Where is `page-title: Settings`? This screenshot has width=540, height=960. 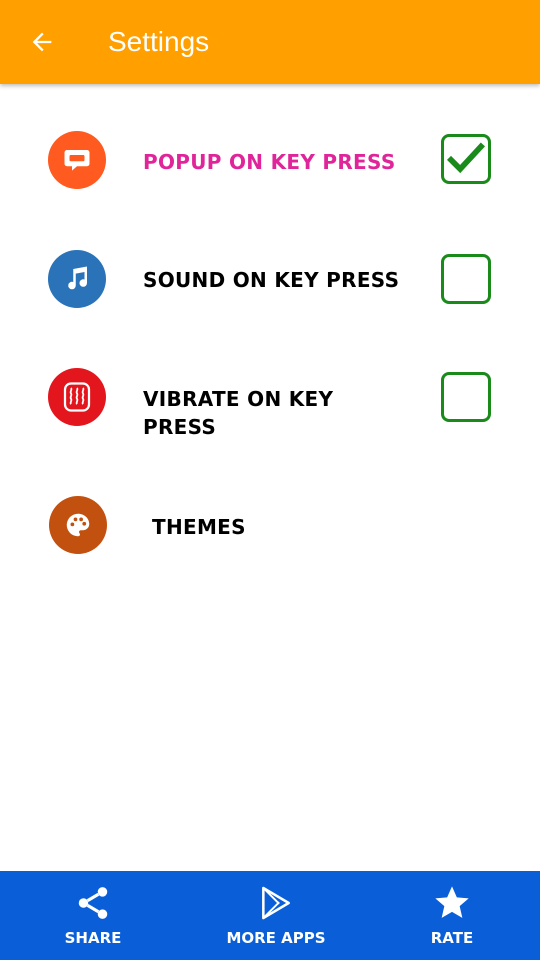
page-title: Settings is located at coordinates (159, 41).